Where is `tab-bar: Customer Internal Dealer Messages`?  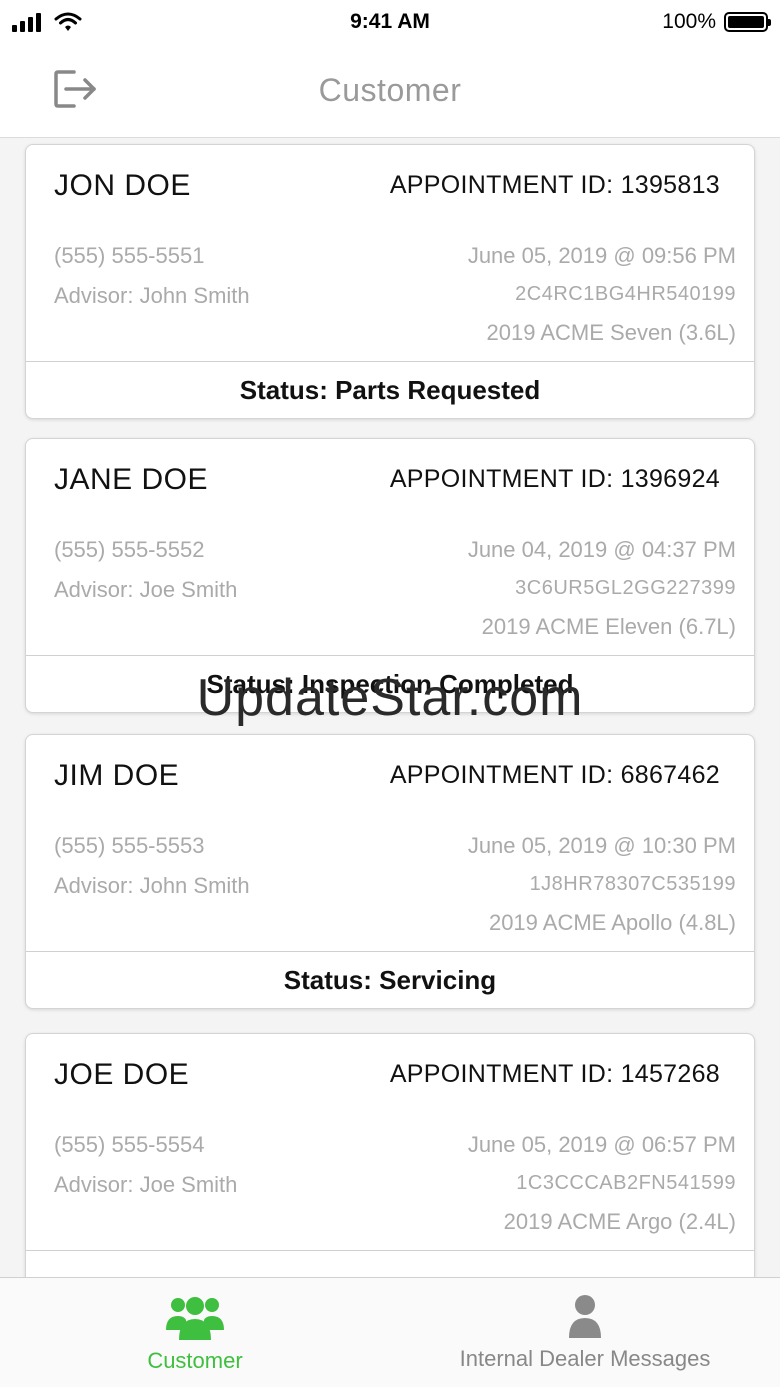
tab-bar: Customer Internal Dealer Messages is located at coordinates (390, 1332).